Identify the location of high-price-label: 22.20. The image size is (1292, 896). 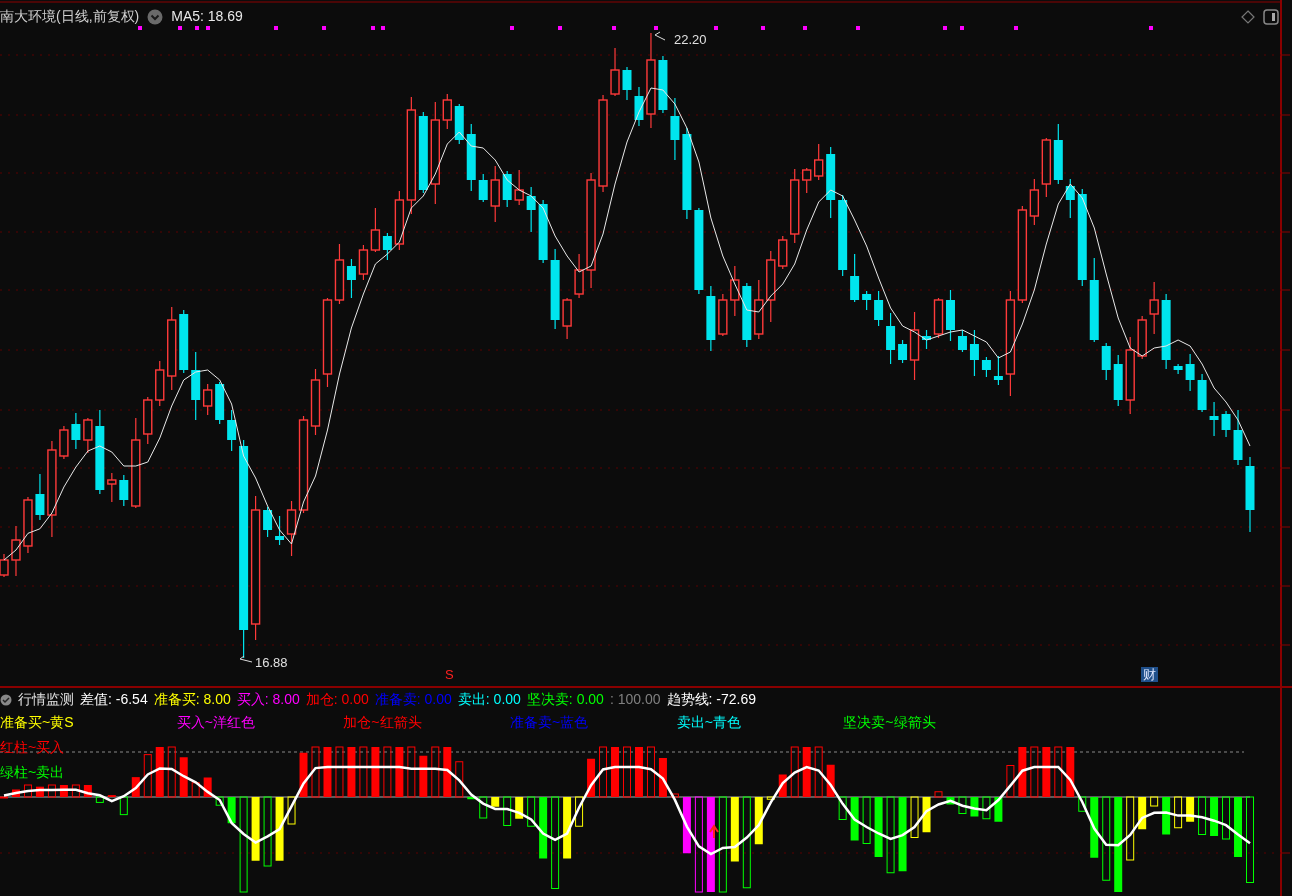
(690, 40).